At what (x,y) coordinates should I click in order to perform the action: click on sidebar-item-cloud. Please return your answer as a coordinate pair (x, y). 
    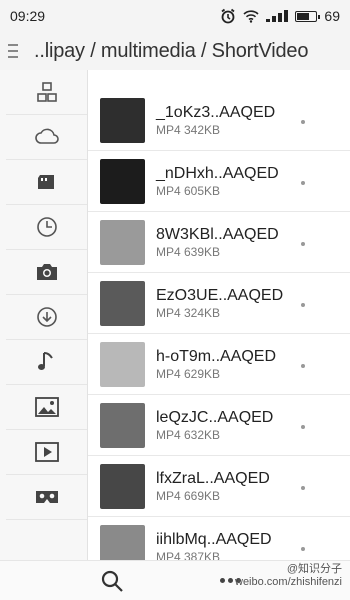
    Looking at the image, I should click on (46, 137).